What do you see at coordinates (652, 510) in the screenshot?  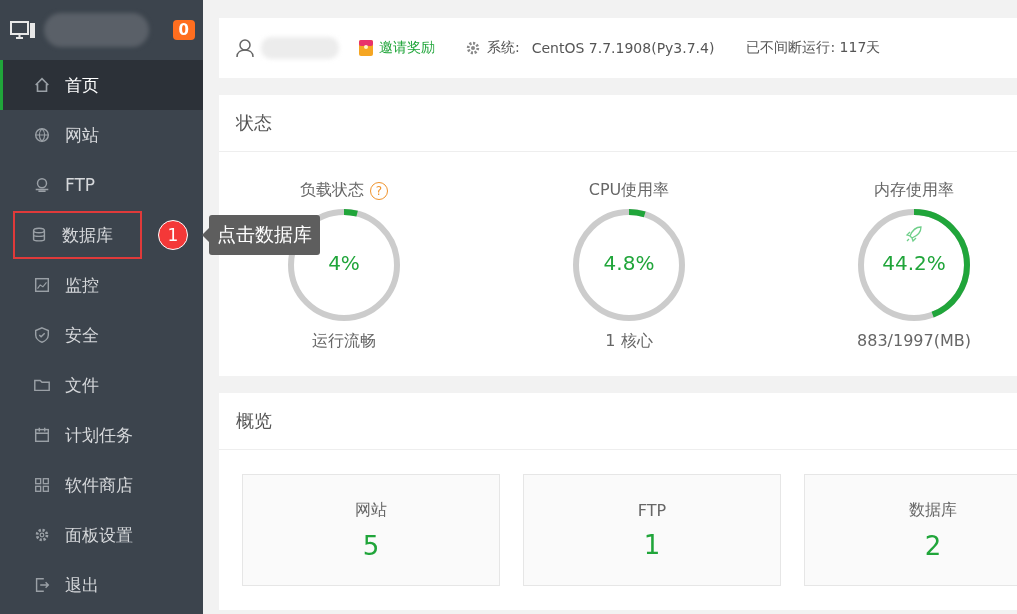 I see `tile-label: FTP` at bounding box center [652, 510].